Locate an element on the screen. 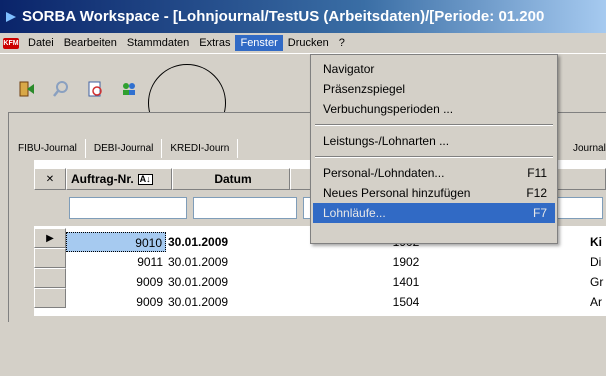 The image size is (606, 376). close-icon: ✕ is located at coordinates (50, 179).